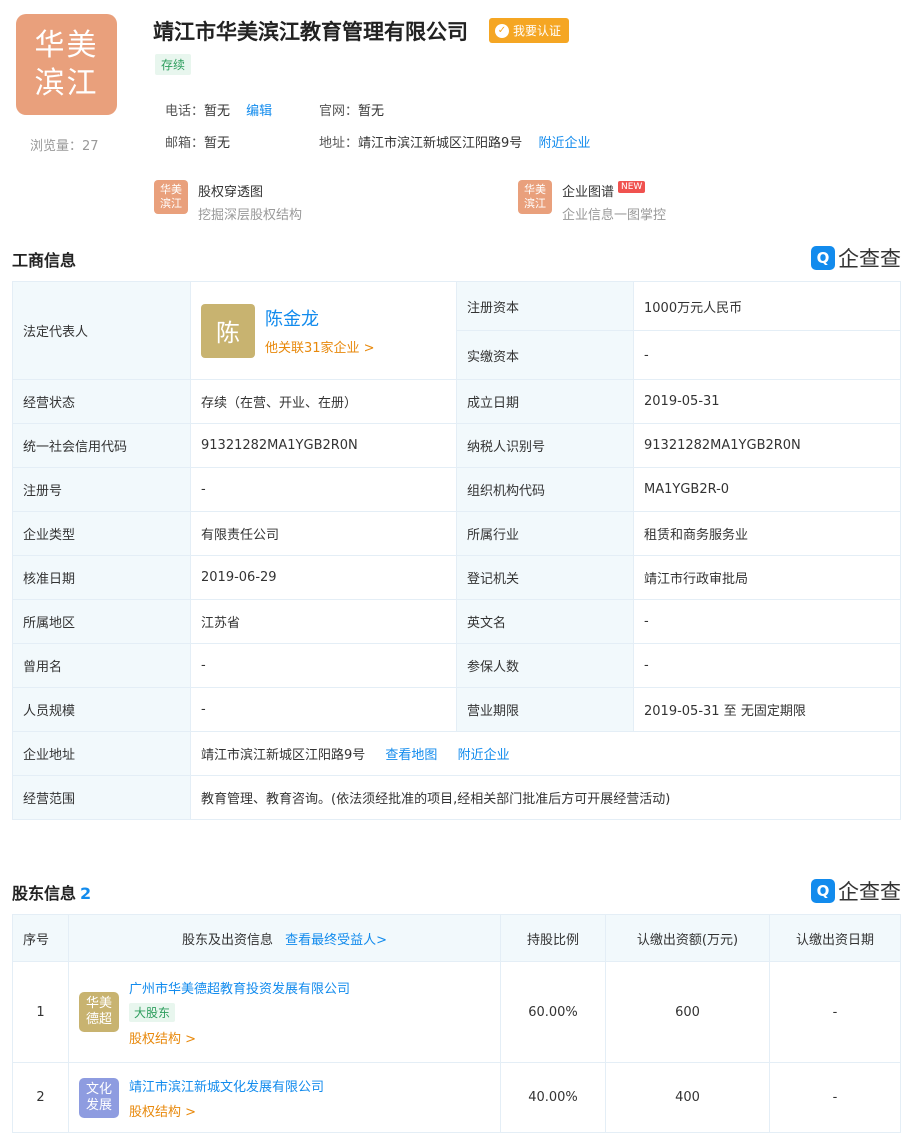 The width and height of the screenshot is (907, 1133). What do you see at coordinates (101, 577) in the screenshot?
I see `field-label: 核准日期` at bounding box center [101, 577].